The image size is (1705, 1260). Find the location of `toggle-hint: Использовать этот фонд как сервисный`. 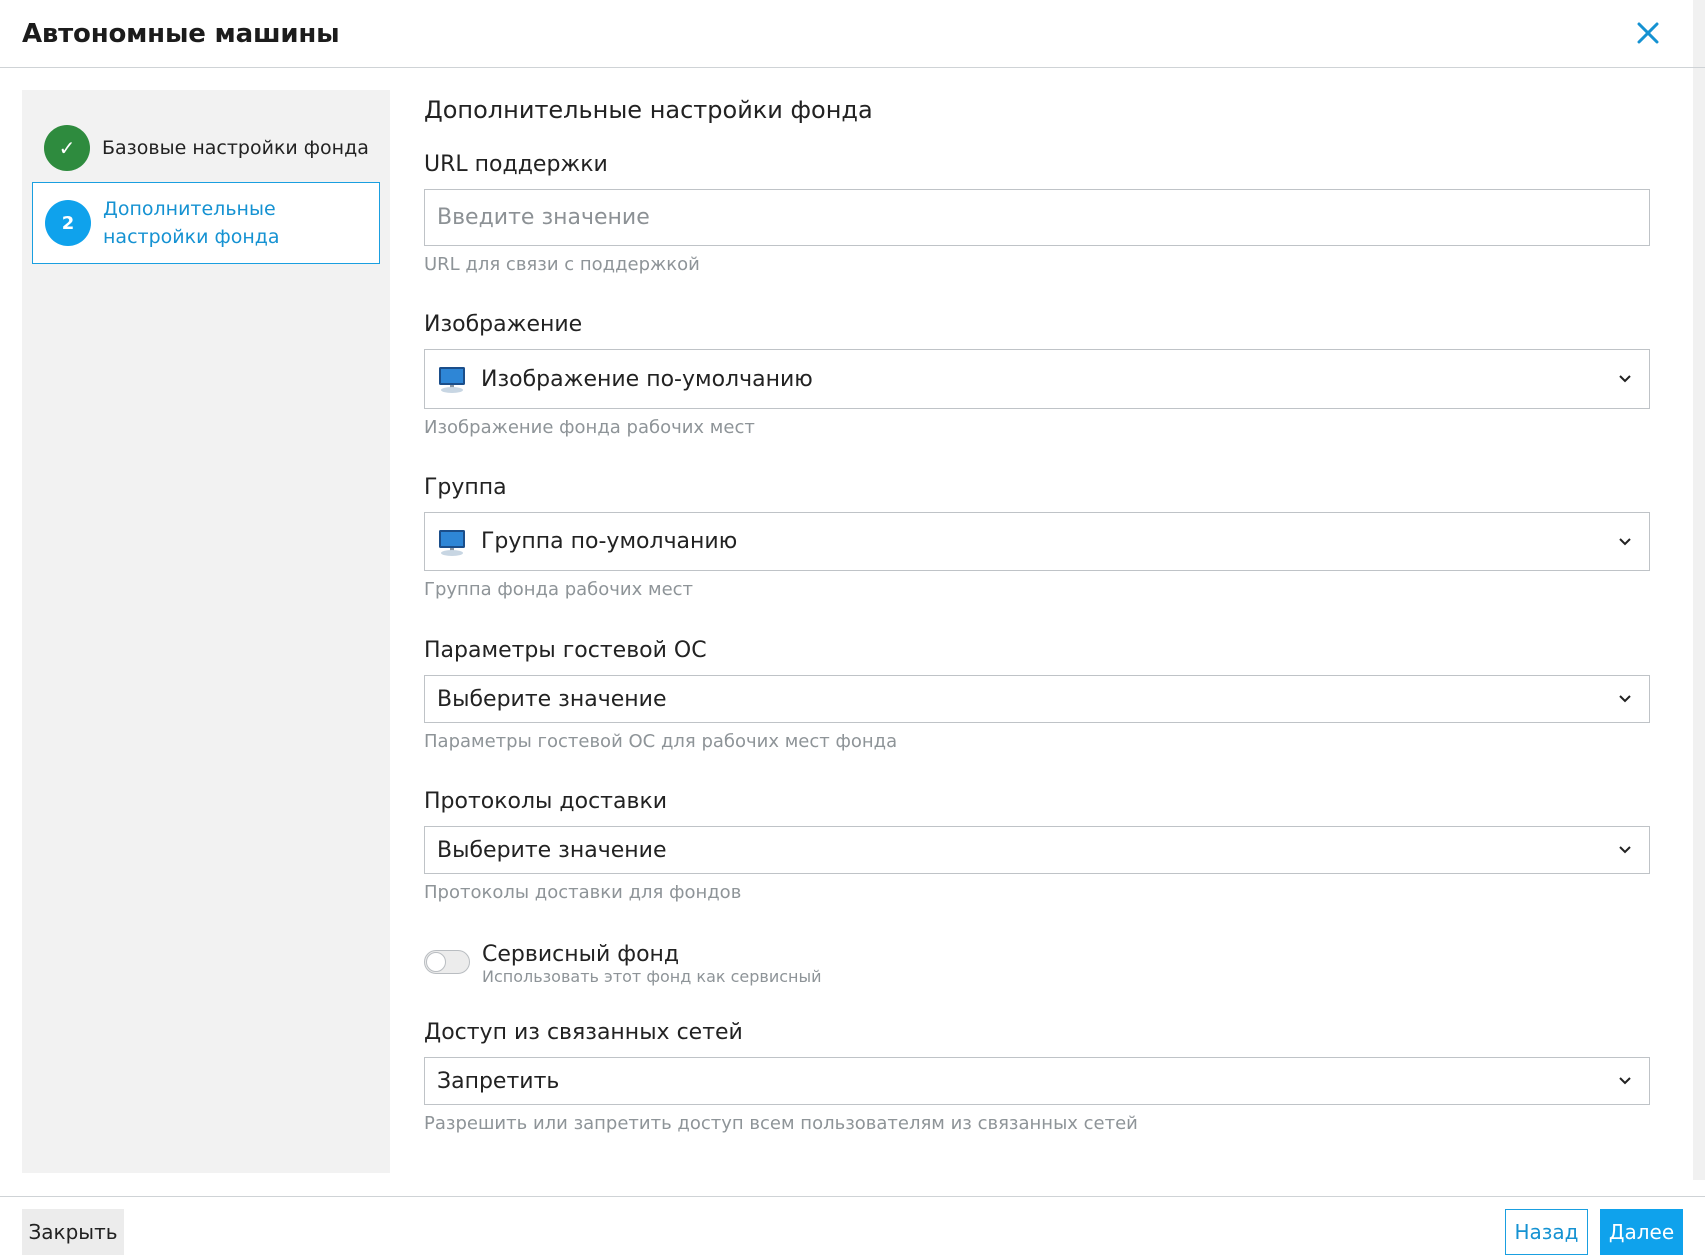

toggle-hint: Использовать этот фонд как сервисный is located at coordinates (652, 976).